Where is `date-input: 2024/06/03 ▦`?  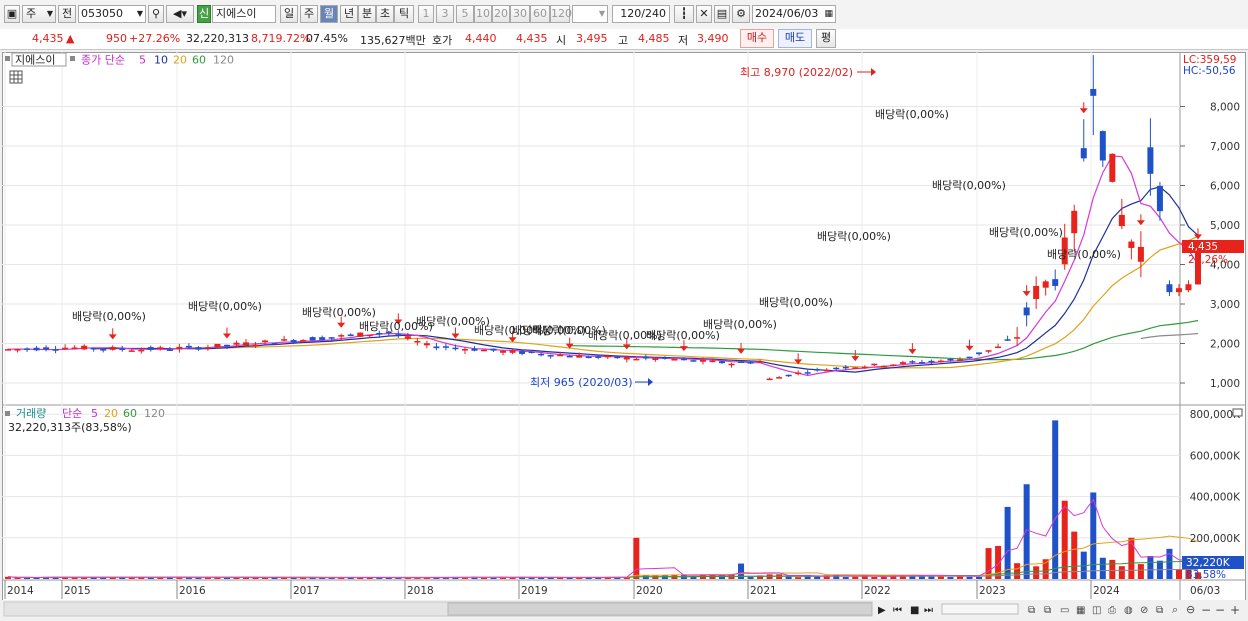 date-input: 2024/06/03 ▦ is located at coordinates (794, 14).